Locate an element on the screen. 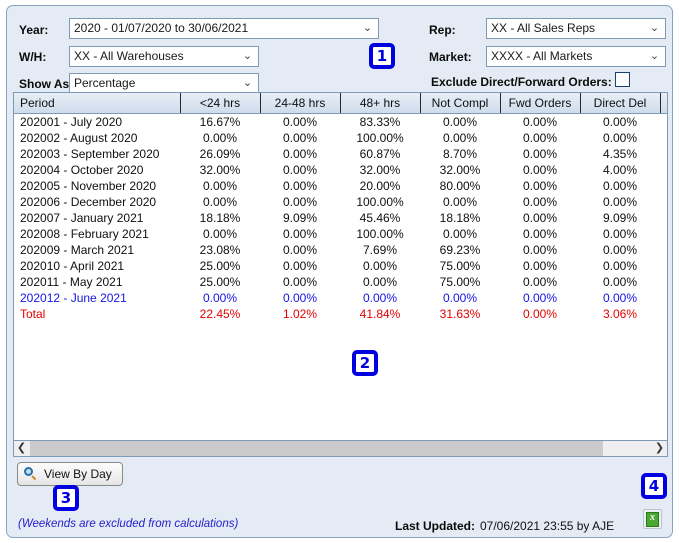 This screenshot has height=543, width=679. table-cell: 202006 - December 2020 is located at coordinates (88, 202).